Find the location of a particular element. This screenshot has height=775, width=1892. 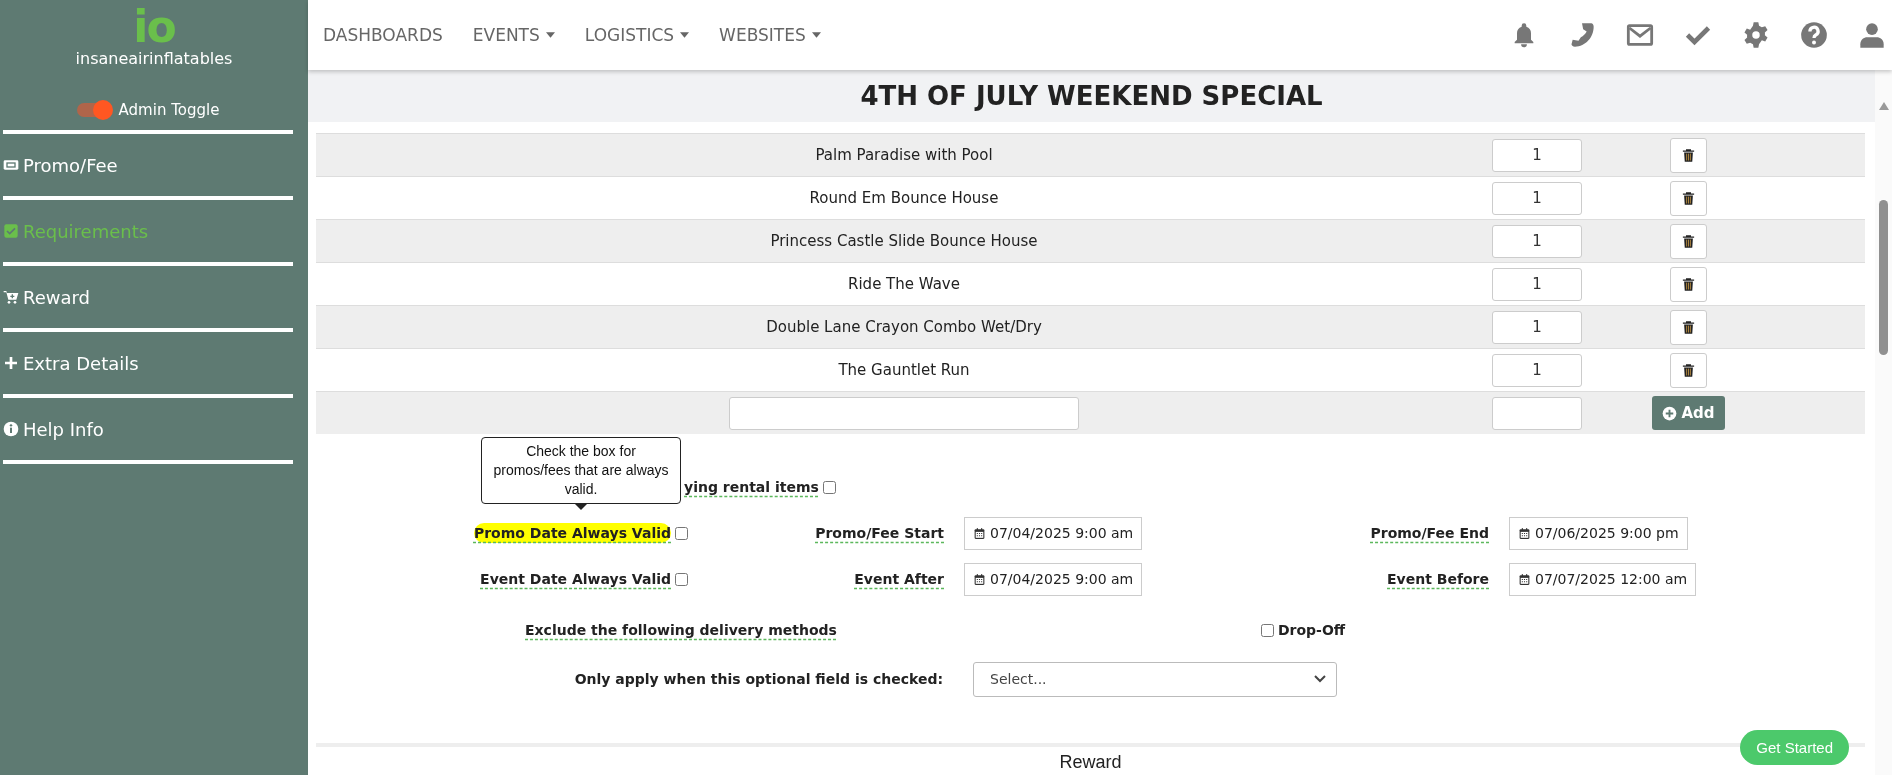

admin-toggle-switch is located at coordinates (93, 110).